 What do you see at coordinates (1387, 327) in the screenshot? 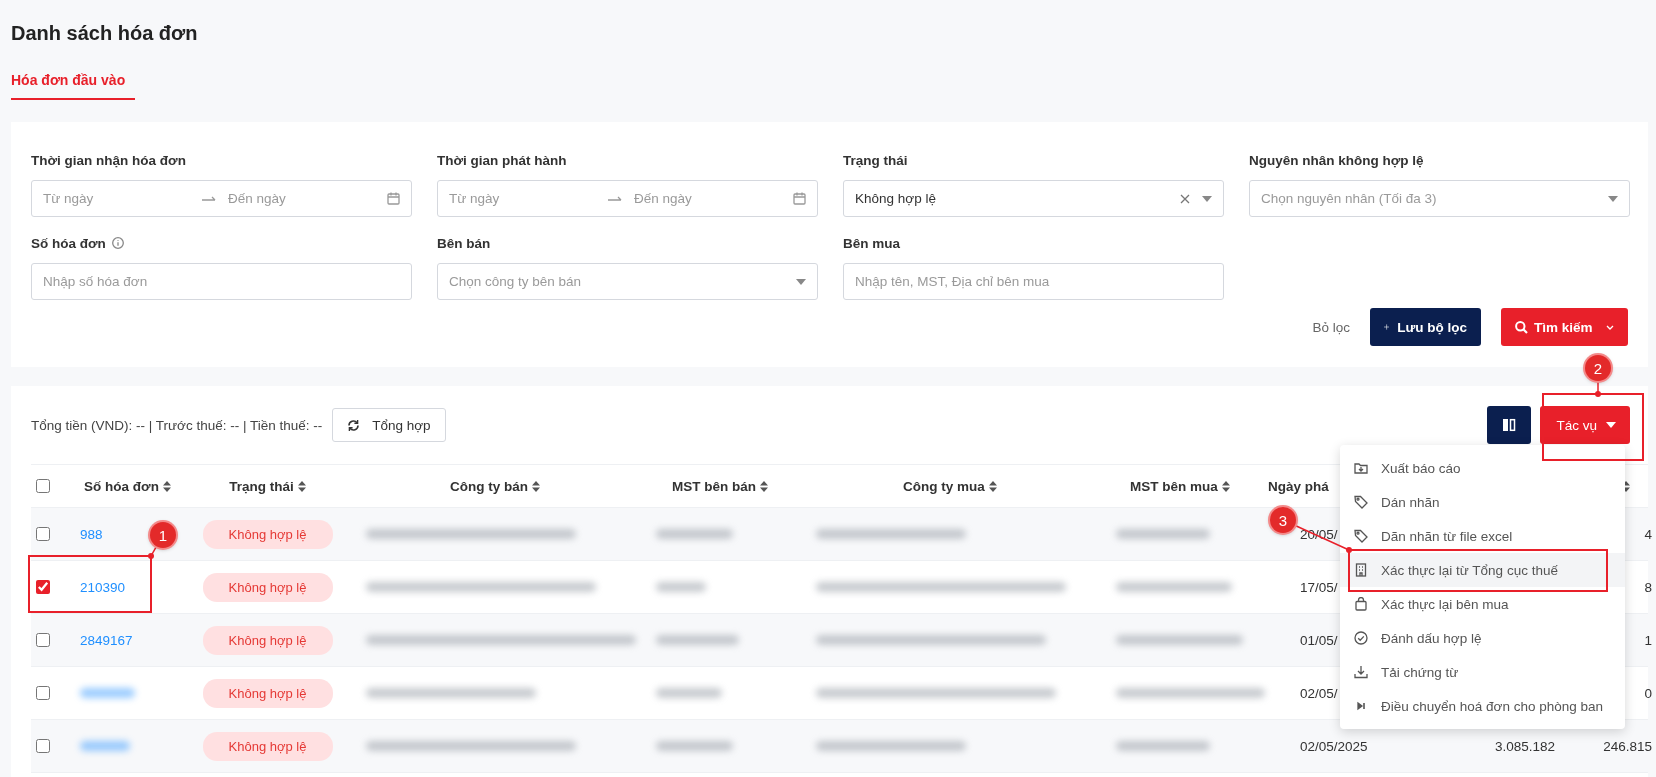
I see `plus-icon` at bounding box center [1387, 327].